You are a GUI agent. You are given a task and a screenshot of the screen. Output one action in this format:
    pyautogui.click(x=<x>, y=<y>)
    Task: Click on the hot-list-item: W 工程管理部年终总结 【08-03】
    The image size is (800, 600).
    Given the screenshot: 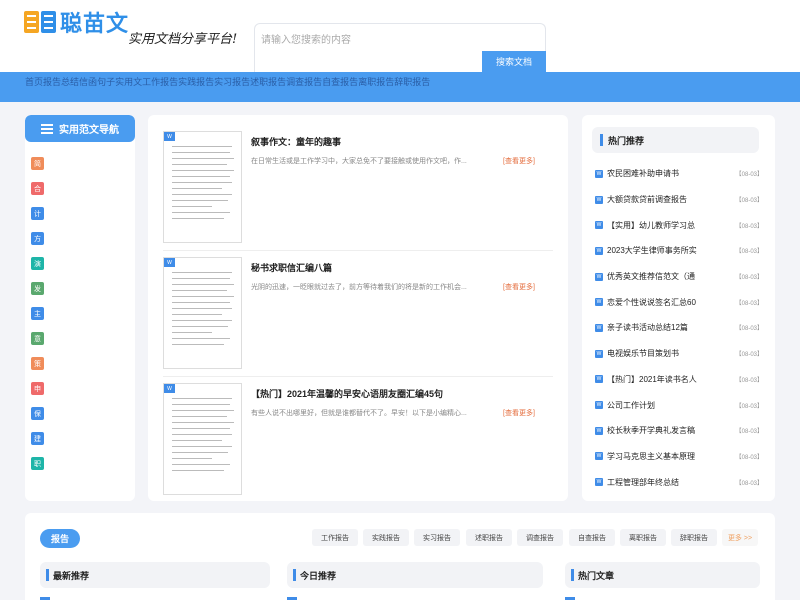 What is the action you would take?
    pyautogui.click(x=679, y=482)
    